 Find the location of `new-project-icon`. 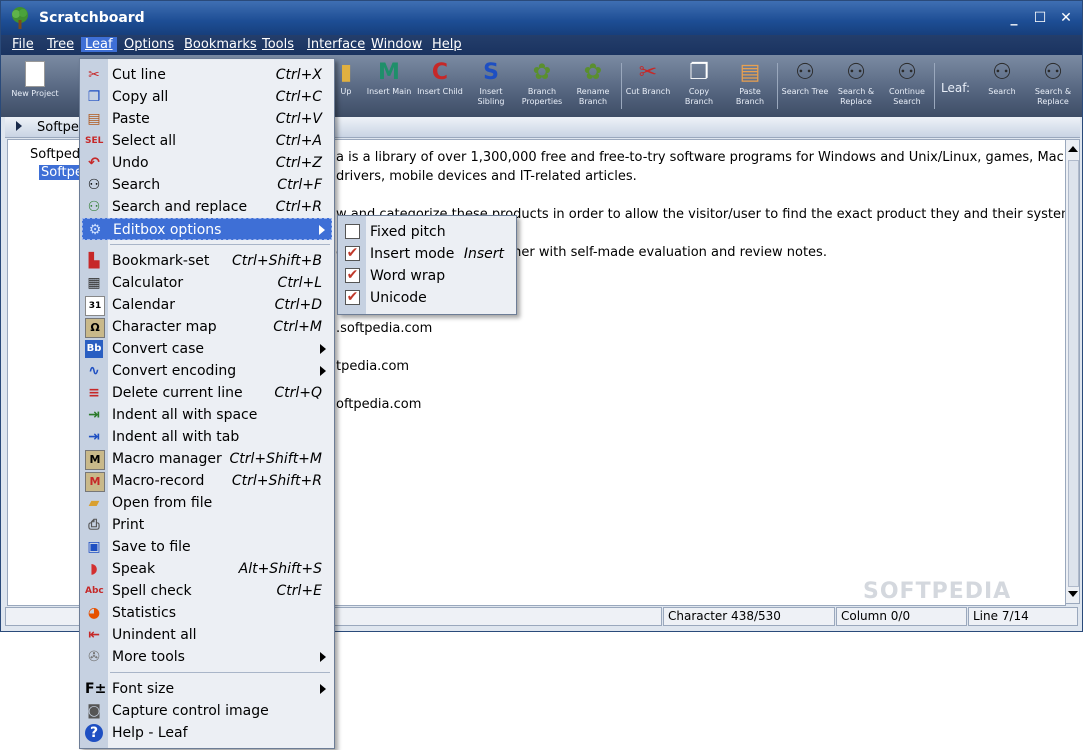

new-project-icon is located at coordinates (35, 74).